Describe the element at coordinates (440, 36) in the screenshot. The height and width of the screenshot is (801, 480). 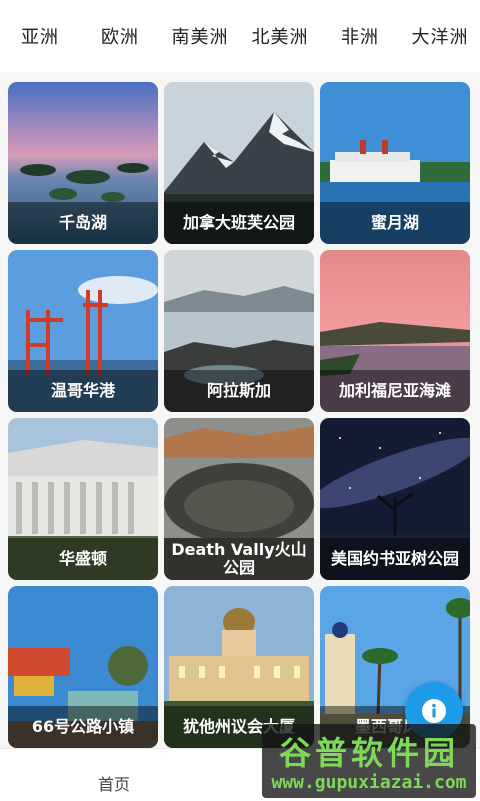
I see `tab-oceania: 大洋洲` at that location.